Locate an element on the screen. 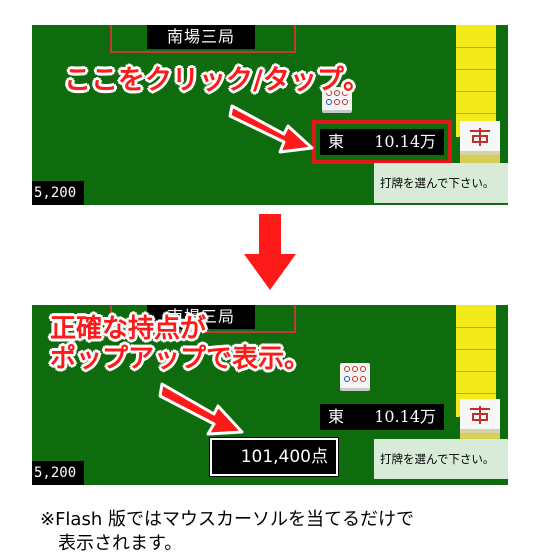 This screenshot has height=560, width=540. round-label: 南場三局 is located at coordinates (201, 37).